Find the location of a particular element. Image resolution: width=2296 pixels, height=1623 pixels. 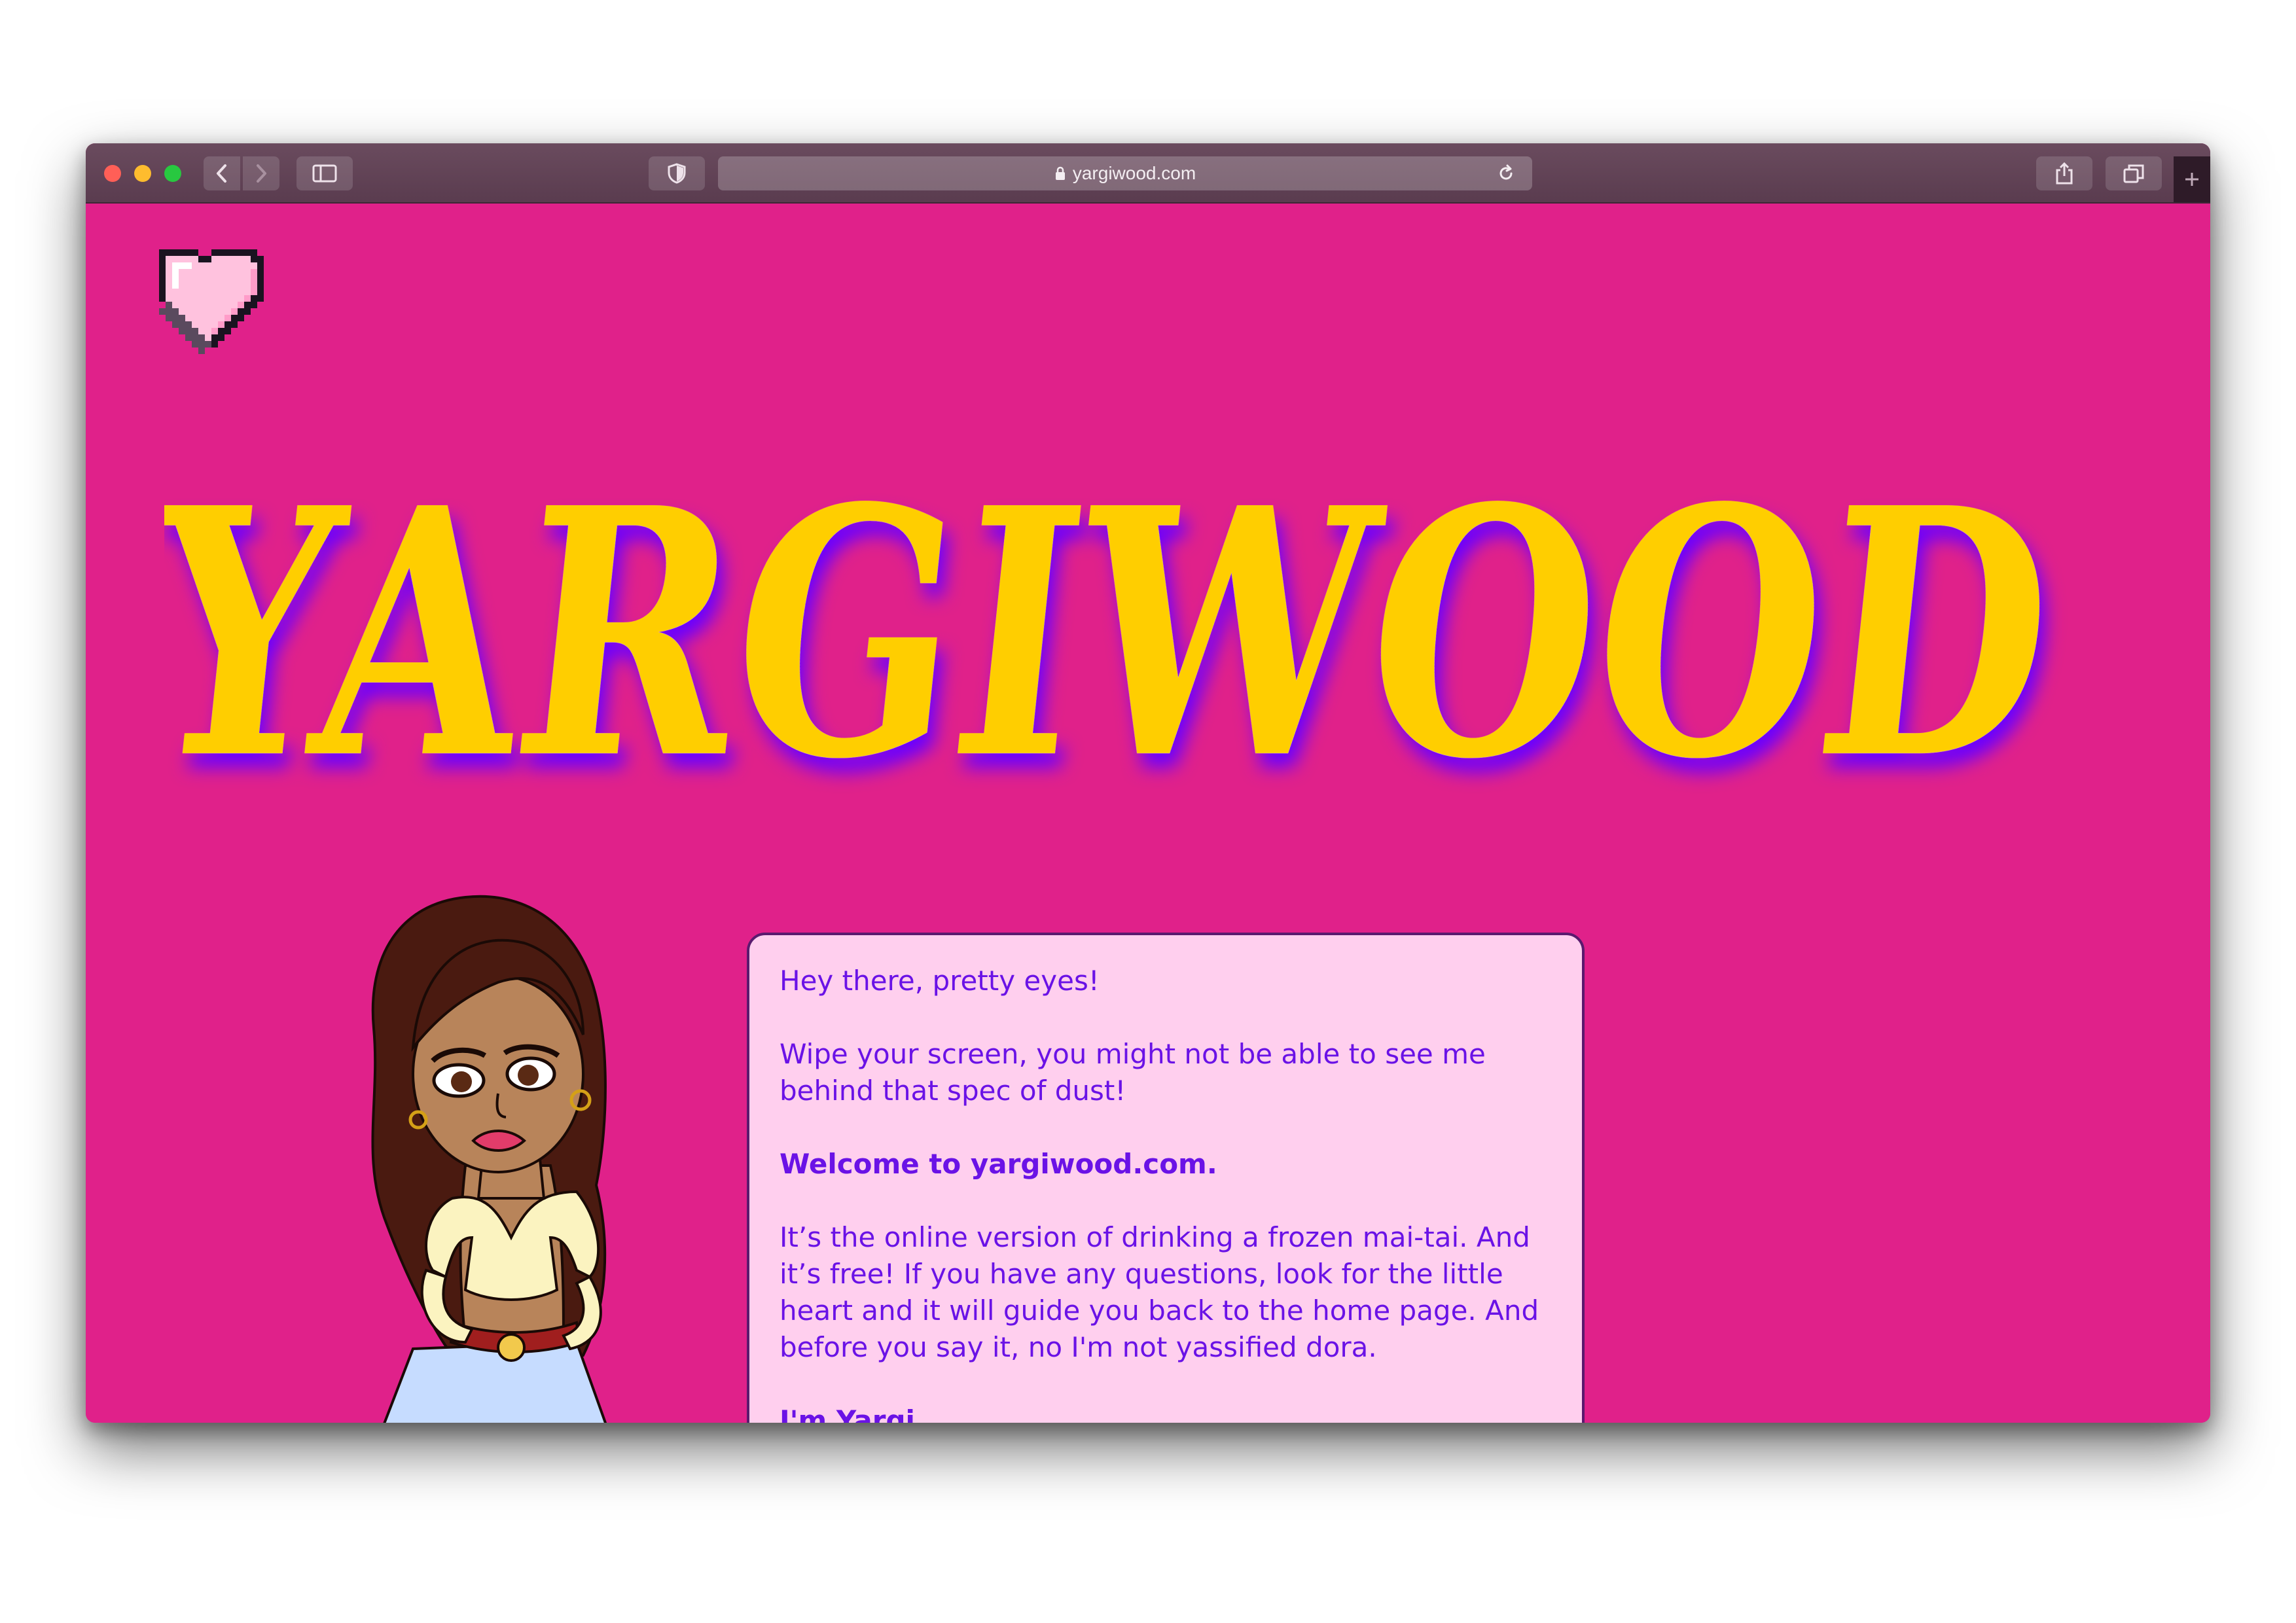

chevron-right-icon is located at coordinates (261, 174).